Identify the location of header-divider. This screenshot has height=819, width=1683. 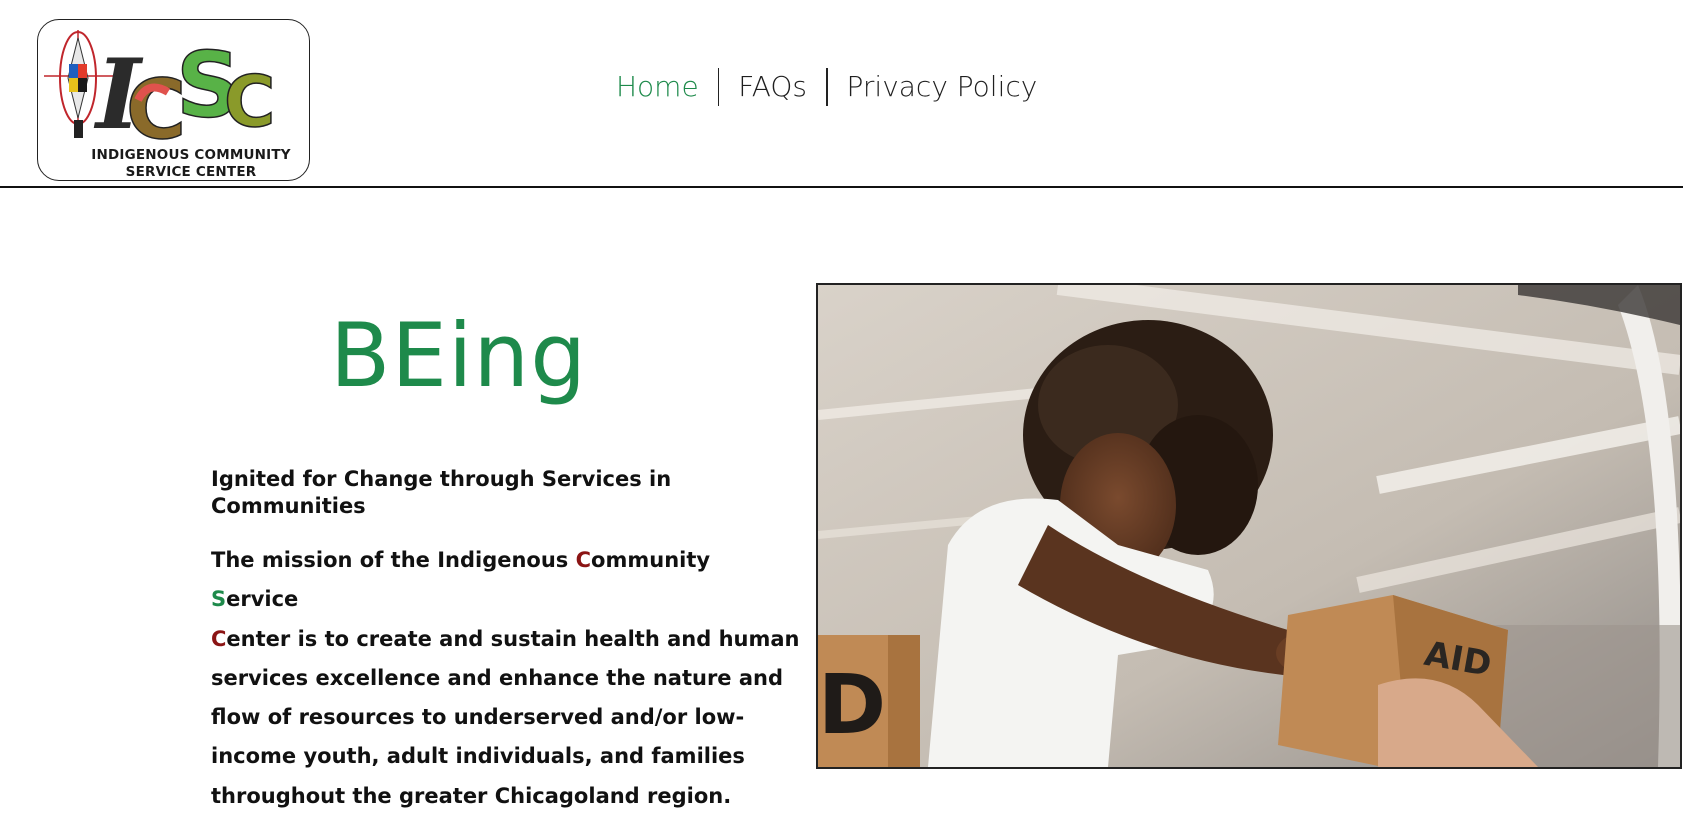
(841, 187).